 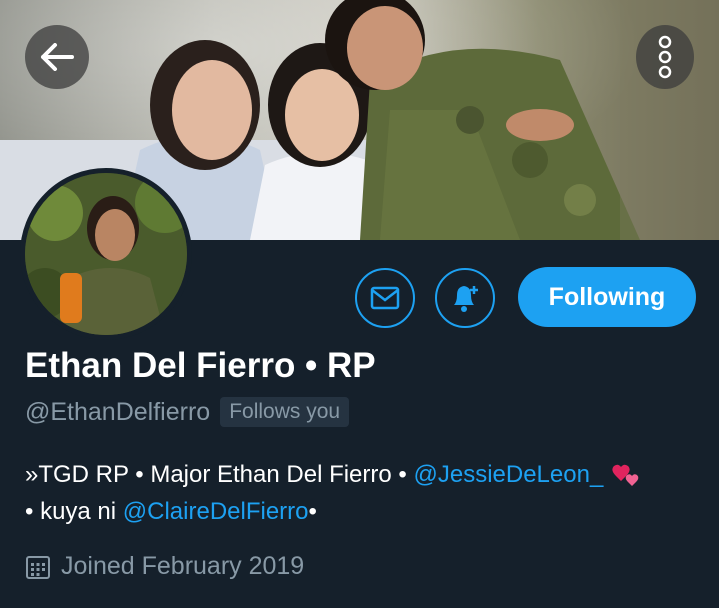 What do you see at coordinates (312, 511) in the screenshot?
I see `bio-text: •` at bounding box center [312, 511].